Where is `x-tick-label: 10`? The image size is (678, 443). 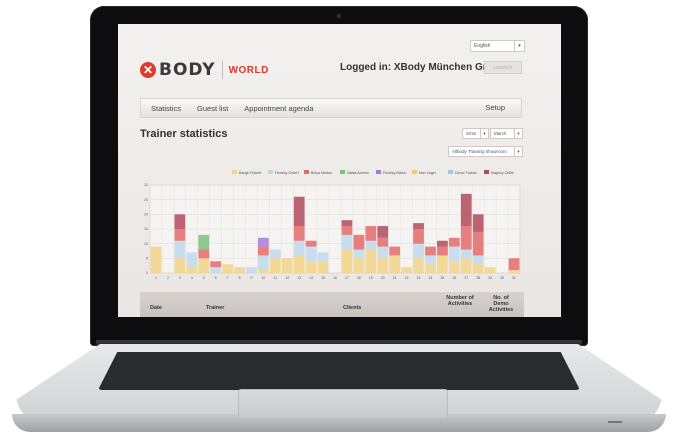
x-tick-label: 10 is located at coordinates (263, 278).